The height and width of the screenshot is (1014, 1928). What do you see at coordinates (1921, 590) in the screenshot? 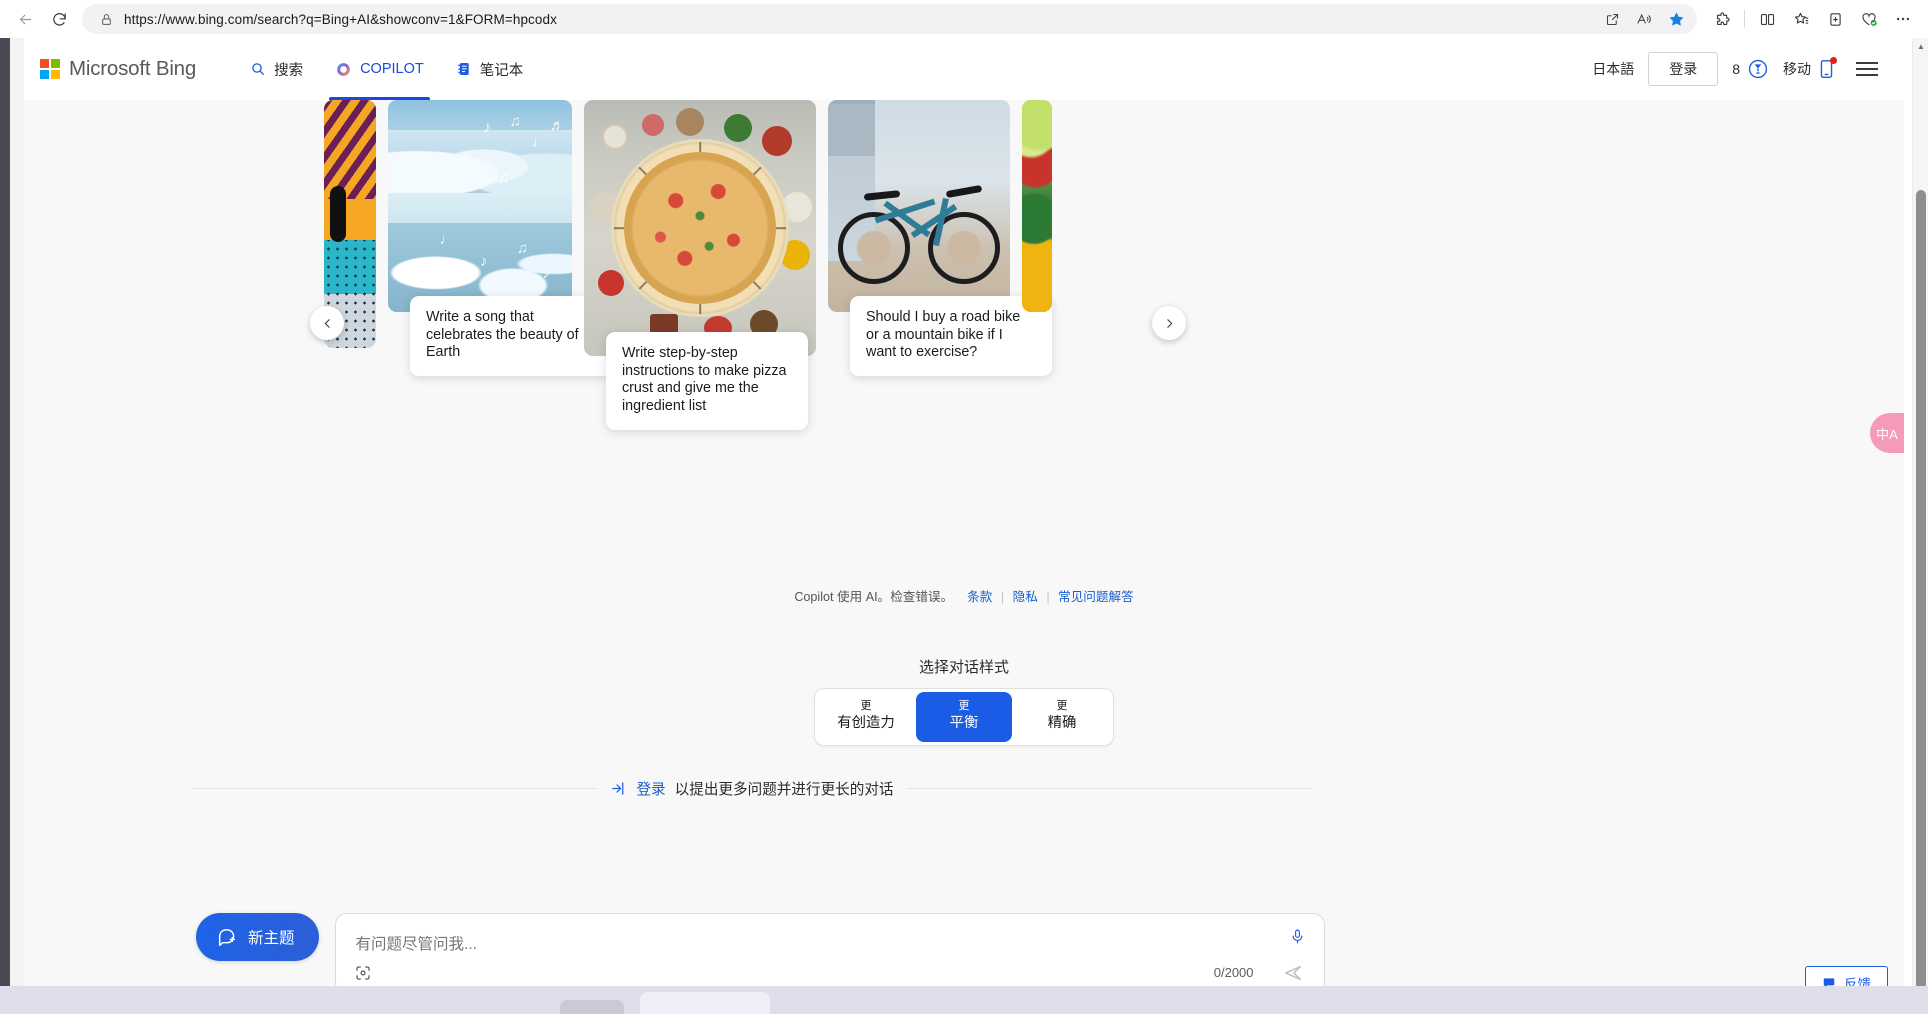
I see `scrollbar-thumb` at bounding box center [1921, 590].